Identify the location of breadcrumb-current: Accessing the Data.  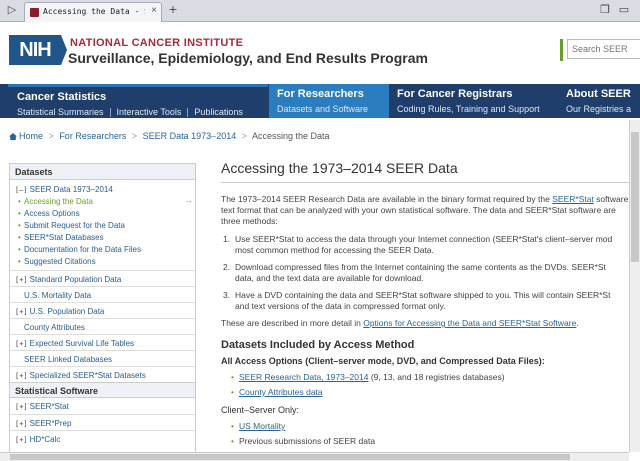
(291, 136).